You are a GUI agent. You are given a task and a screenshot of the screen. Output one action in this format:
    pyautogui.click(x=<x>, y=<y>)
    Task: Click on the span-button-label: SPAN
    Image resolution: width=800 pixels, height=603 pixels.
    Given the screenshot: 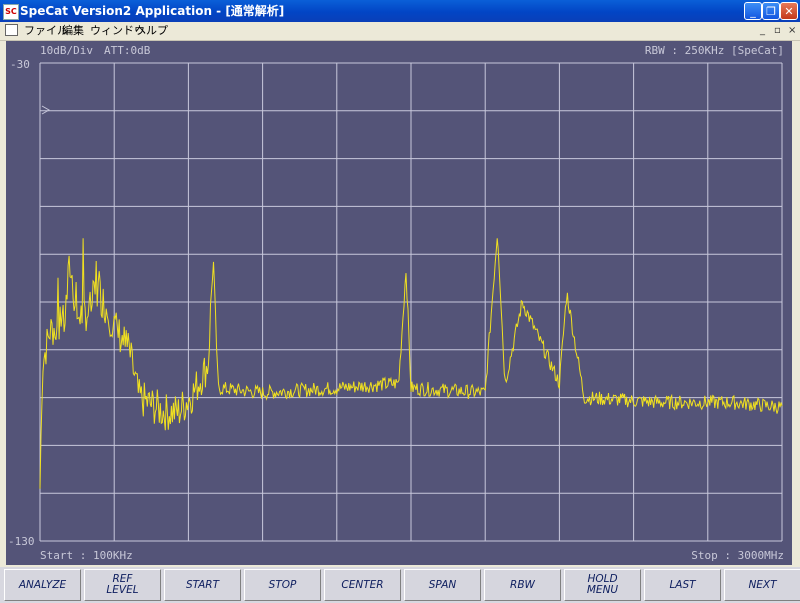 What is the action you would take?
    pyautogui.click(x=442, y=584)
    